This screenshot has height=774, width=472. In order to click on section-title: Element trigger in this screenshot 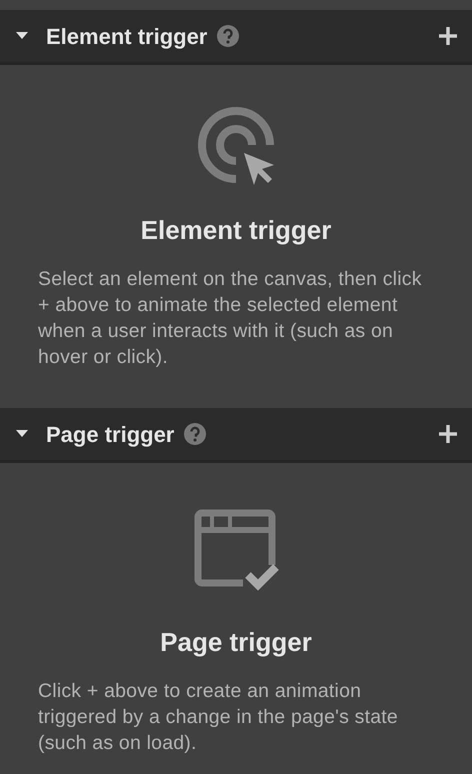, I will do `click(127, 36)`.